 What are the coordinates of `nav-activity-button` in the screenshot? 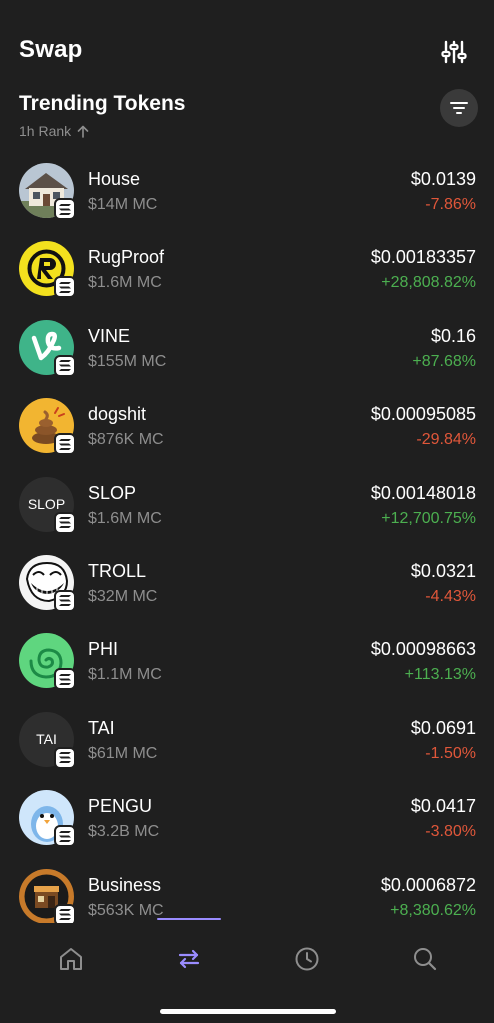 It's located at (307, 959).